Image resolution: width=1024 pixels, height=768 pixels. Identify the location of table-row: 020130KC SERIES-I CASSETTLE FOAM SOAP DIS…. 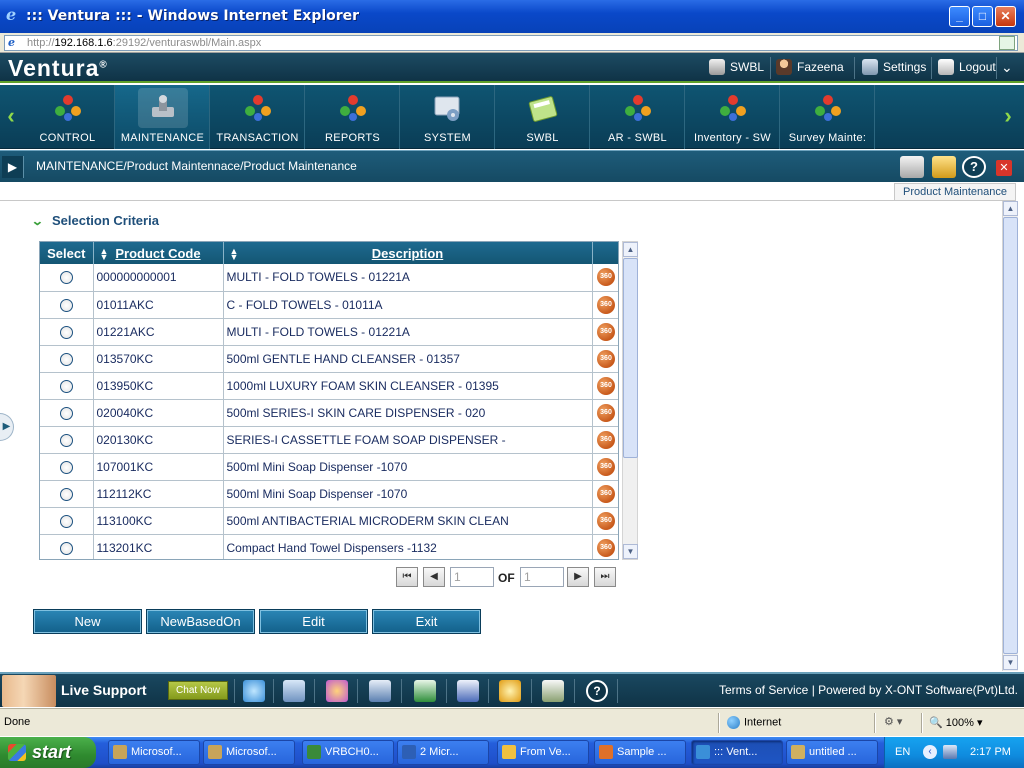
(329, 440).